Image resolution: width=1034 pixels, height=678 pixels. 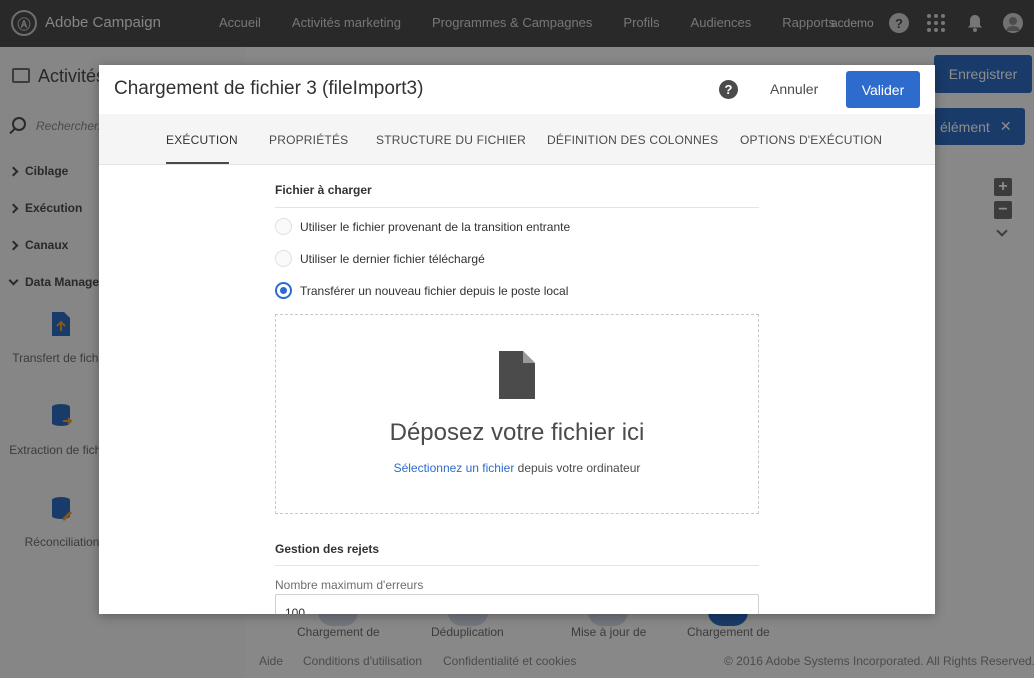 I want to click on dropzone-title: Déposez votre fichier ici, so click(x=517, y=432).